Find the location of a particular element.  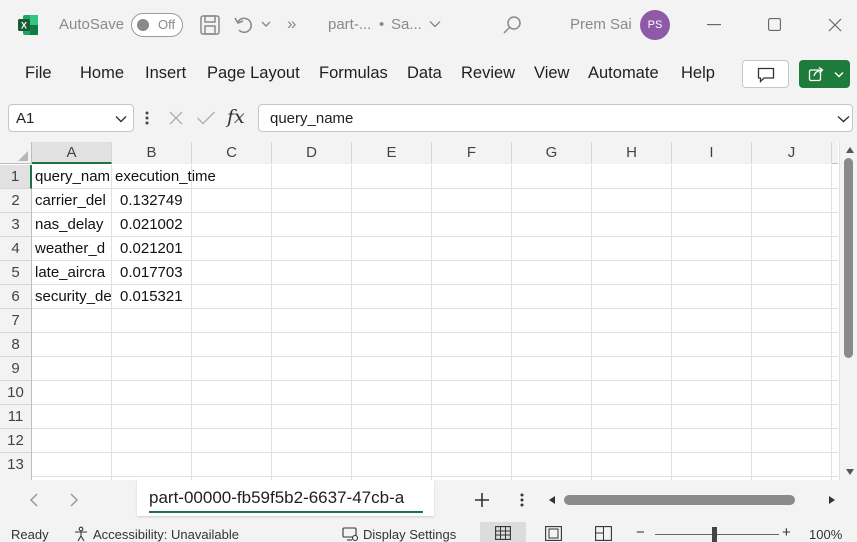

maximize-icon is located at coordinates (774, 24).